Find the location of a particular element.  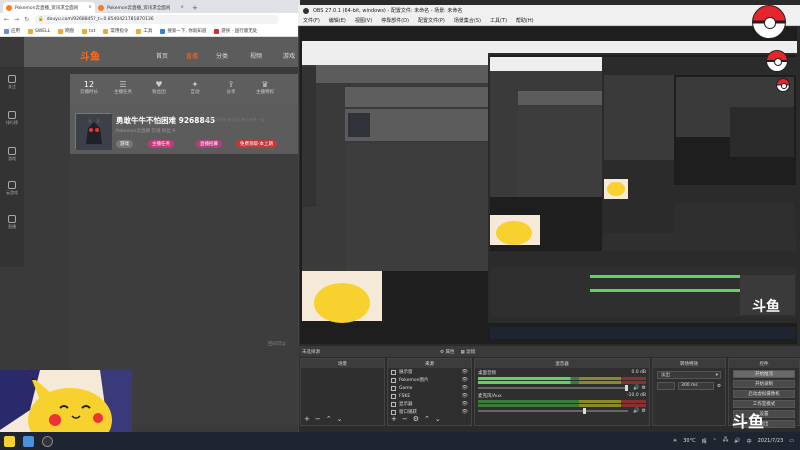

menu-scene-collection: 场景集合(S) is located at coordinates (467, 20).